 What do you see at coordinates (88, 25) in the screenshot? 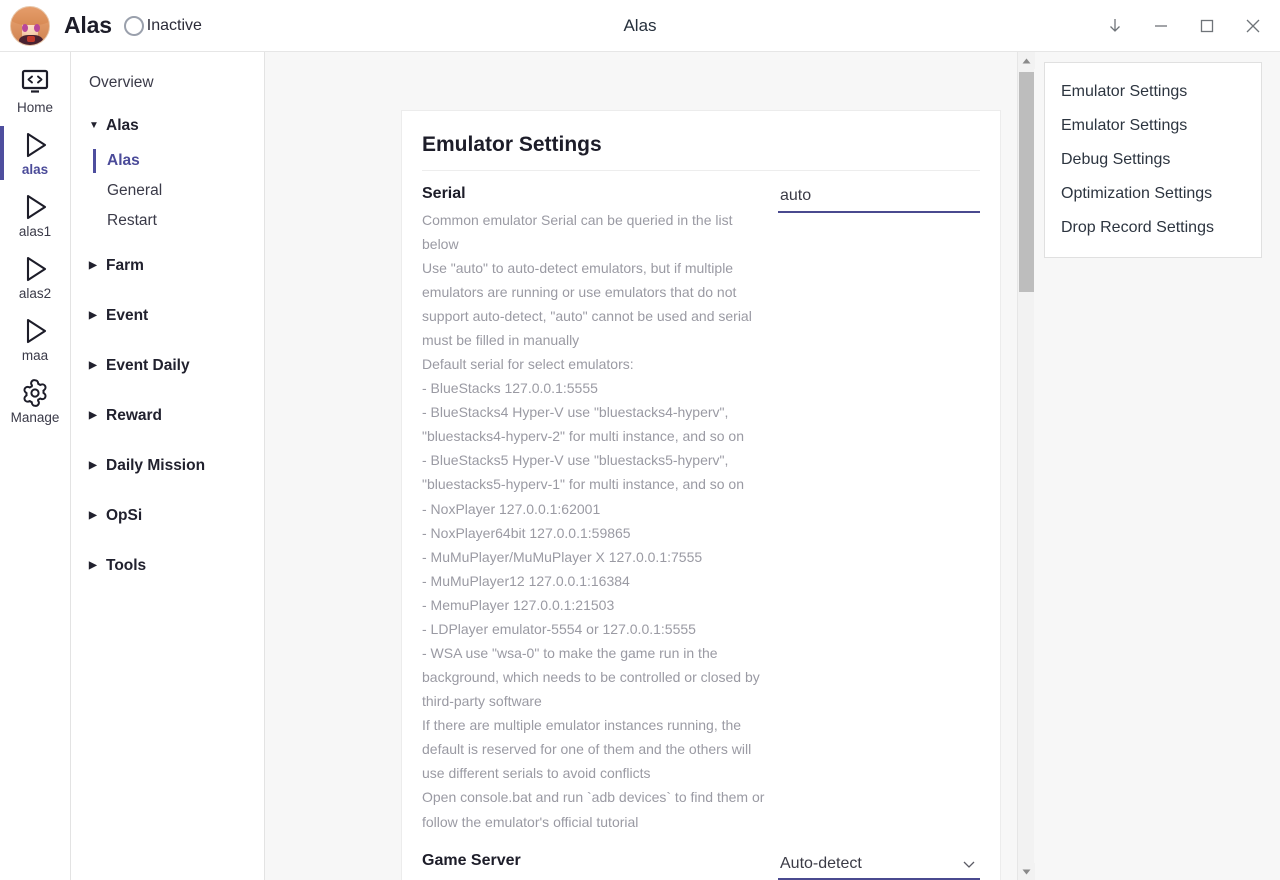
I see `app-name: Alas` at bounding box center [88, 25].